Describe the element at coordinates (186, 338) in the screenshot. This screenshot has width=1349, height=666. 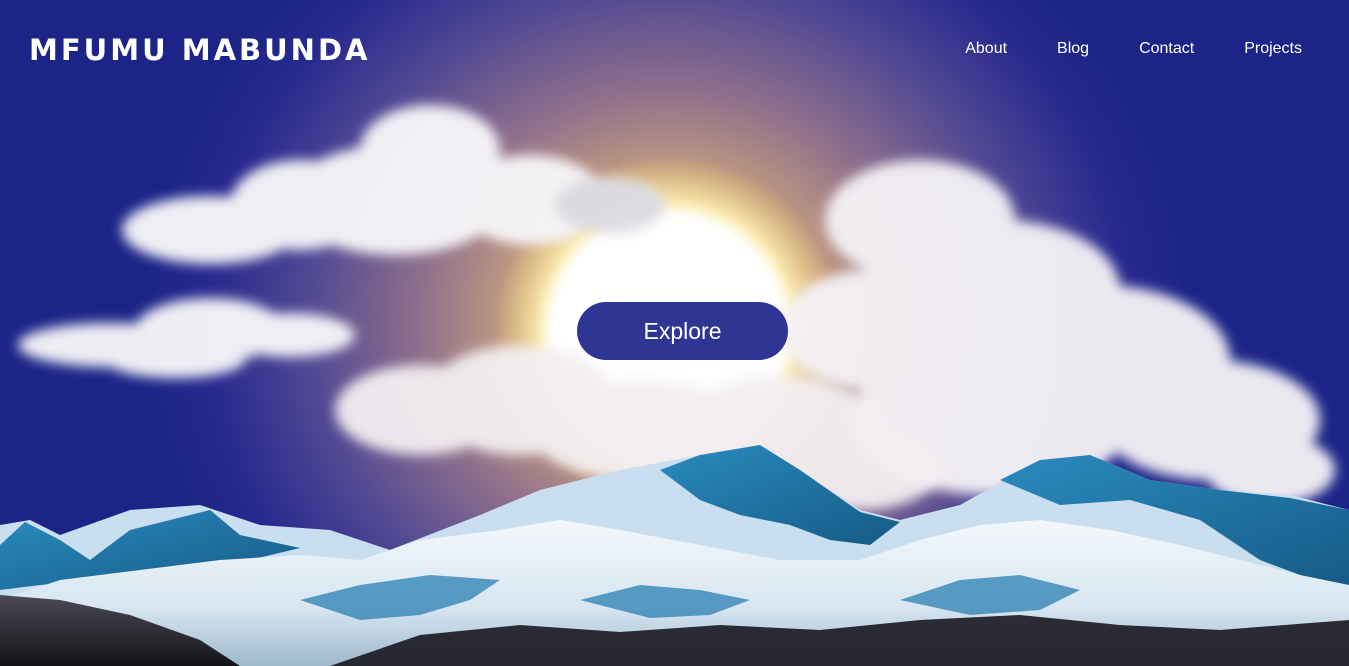
I see `cloud-left` at that location.